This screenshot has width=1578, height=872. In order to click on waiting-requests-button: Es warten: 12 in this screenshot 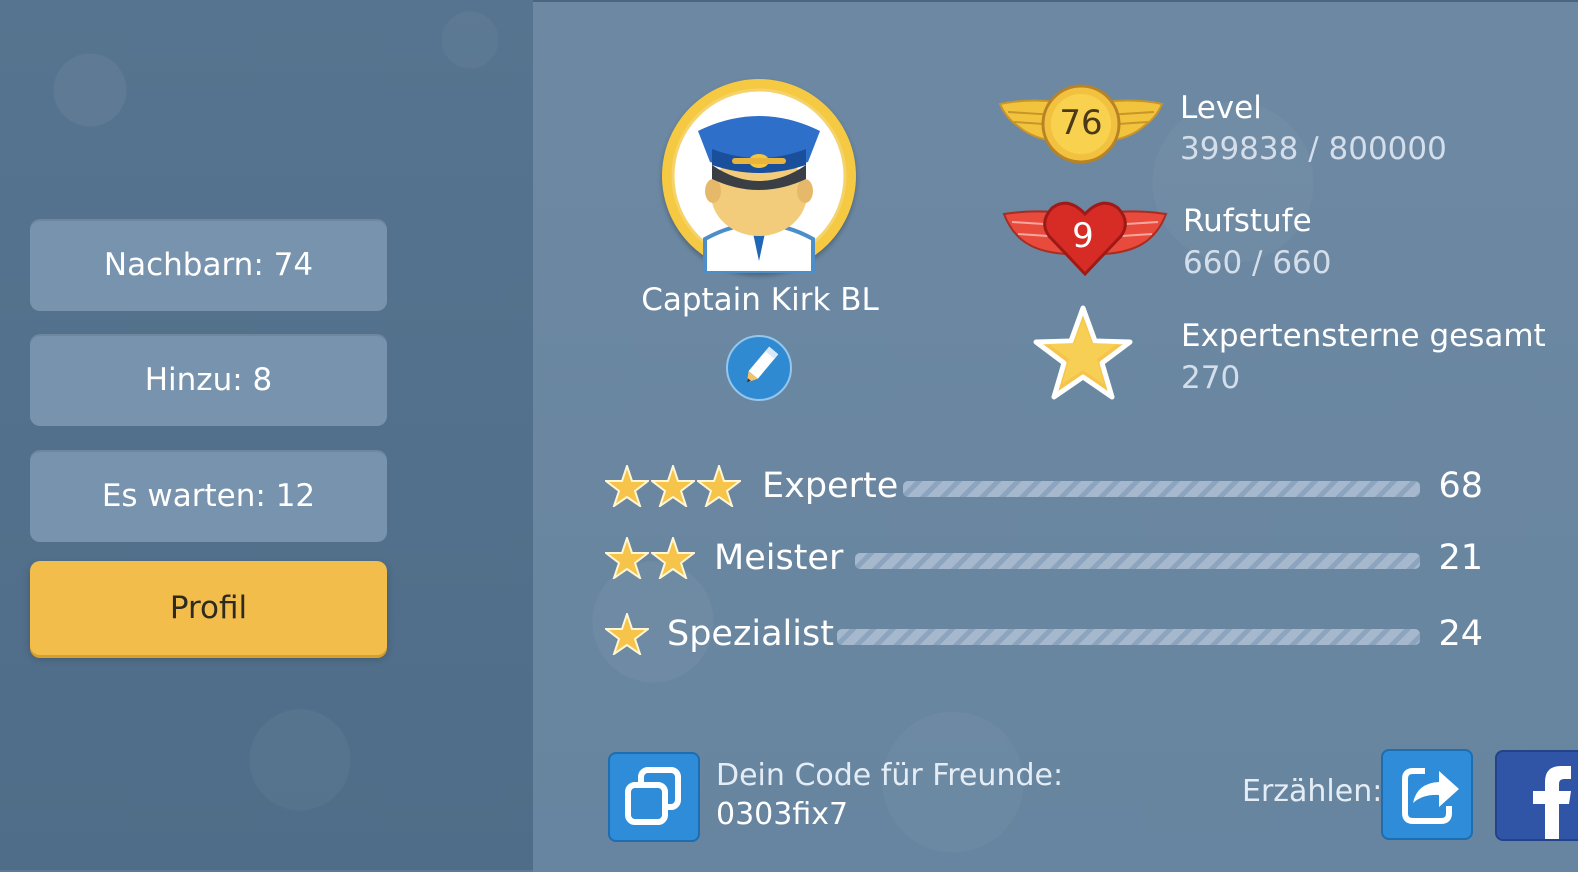, I will do `click(208, 496)`.